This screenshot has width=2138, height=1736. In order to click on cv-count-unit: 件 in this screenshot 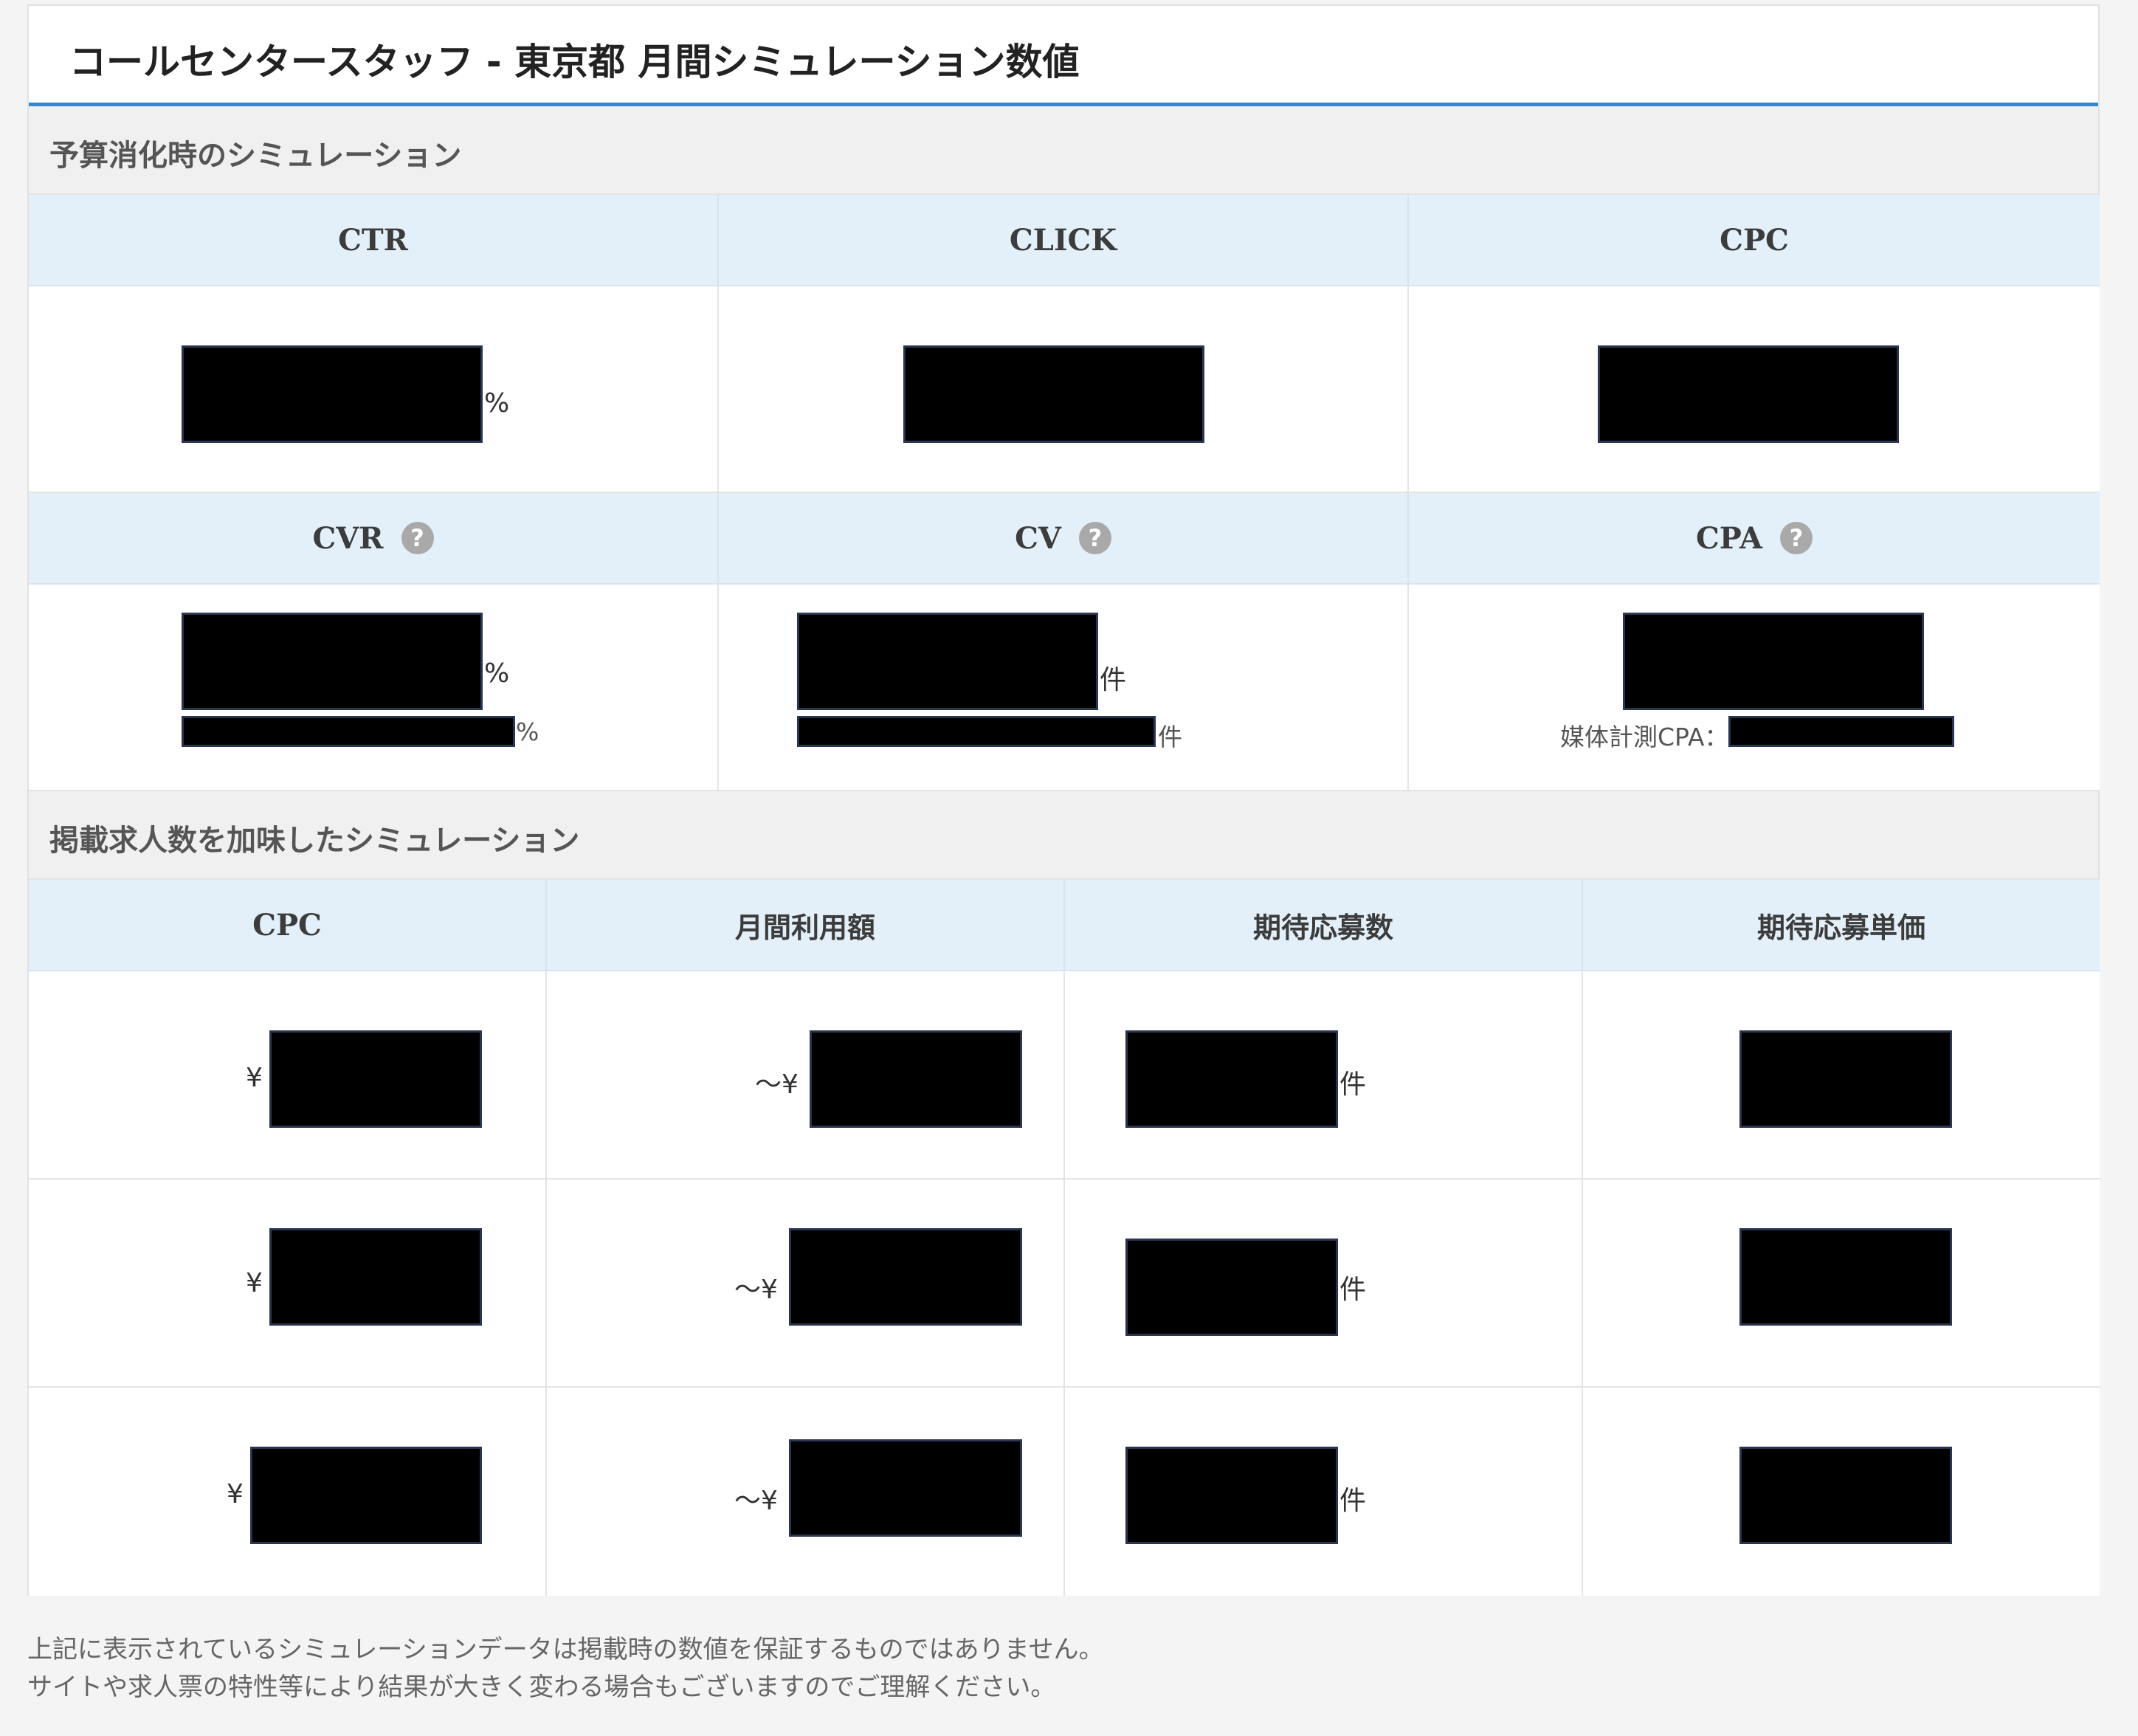, I will do `click(1114, 680)`.